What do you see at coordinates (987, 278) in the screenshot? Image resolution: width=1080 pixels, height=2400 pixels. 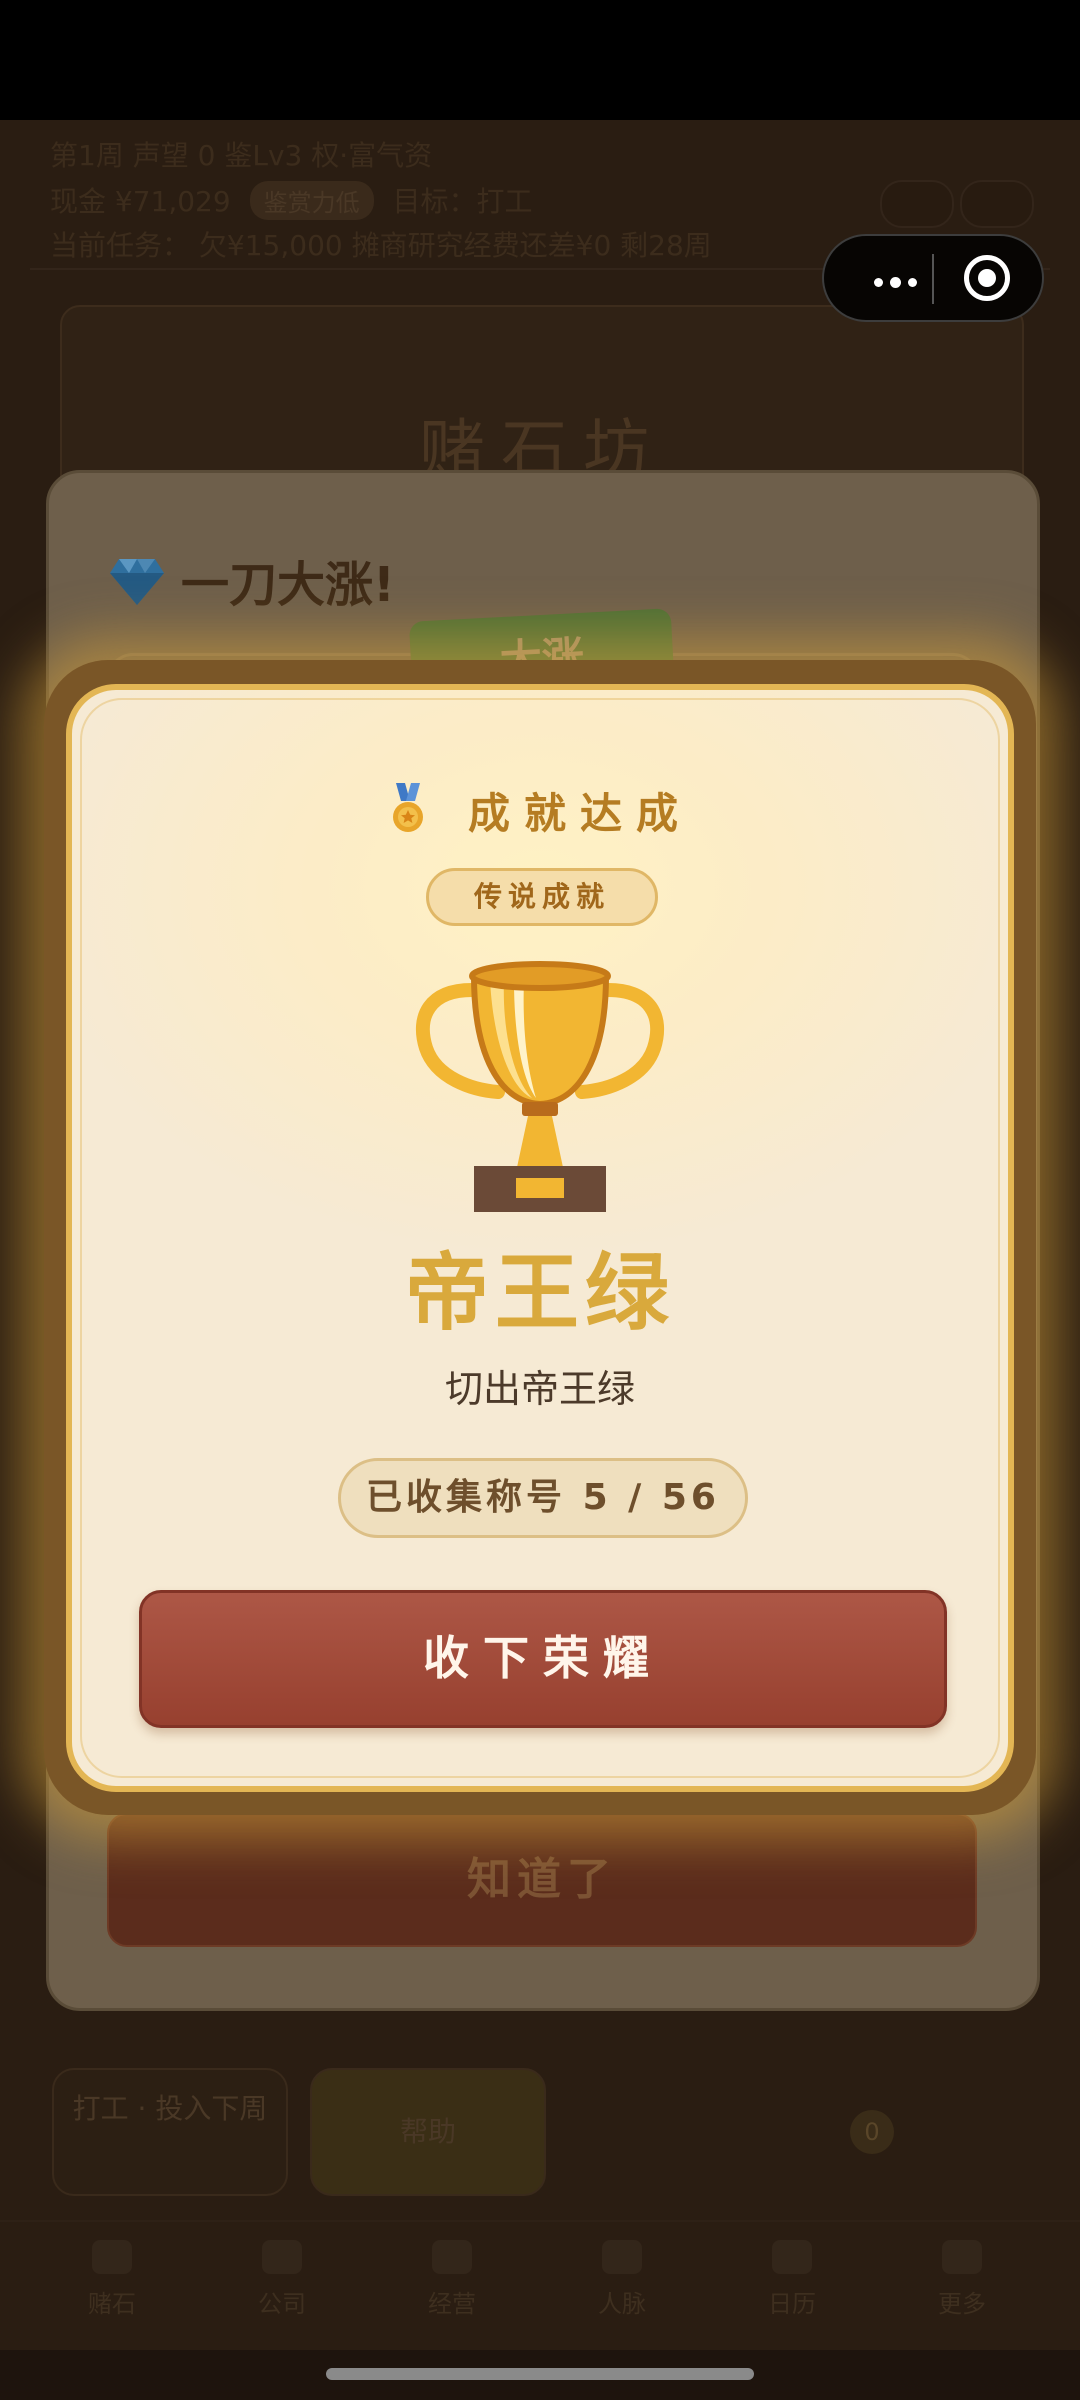 I see `target-circle-icon` at bounding box center [987, 278].